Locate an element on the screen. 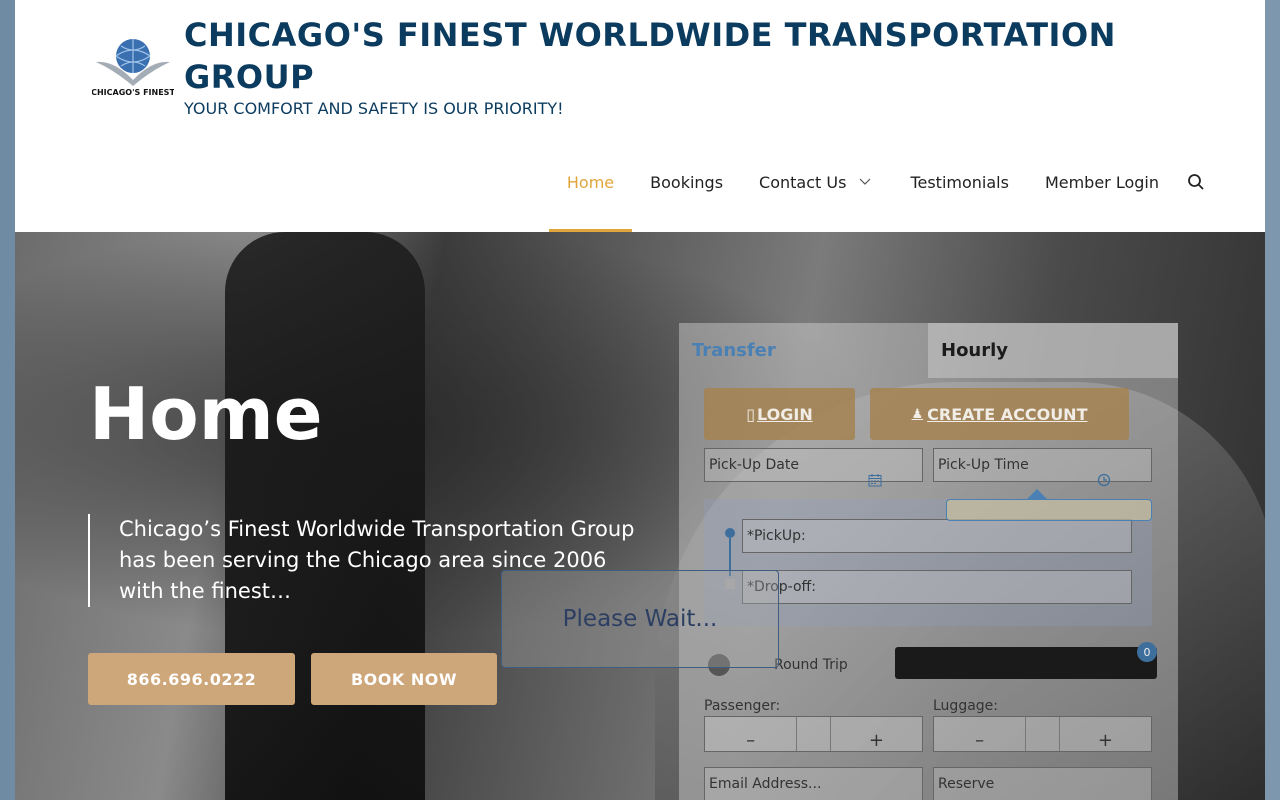 The height and width of the screenshot is (800, 1280). login-label: LOGIN is located at coordinates (785, 414).